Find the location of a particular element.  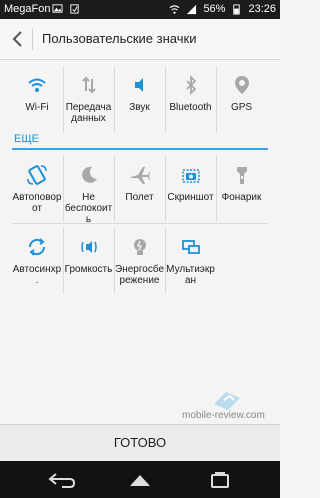

status-bar: MegaFon 56% 23:26 is located at coordinates (140, 9).